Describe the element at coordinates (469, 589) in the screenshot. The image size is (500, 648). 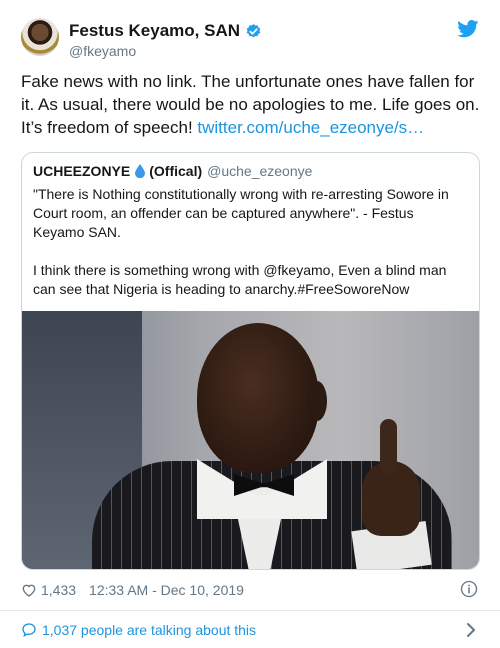
I see `info-icon` at that location.